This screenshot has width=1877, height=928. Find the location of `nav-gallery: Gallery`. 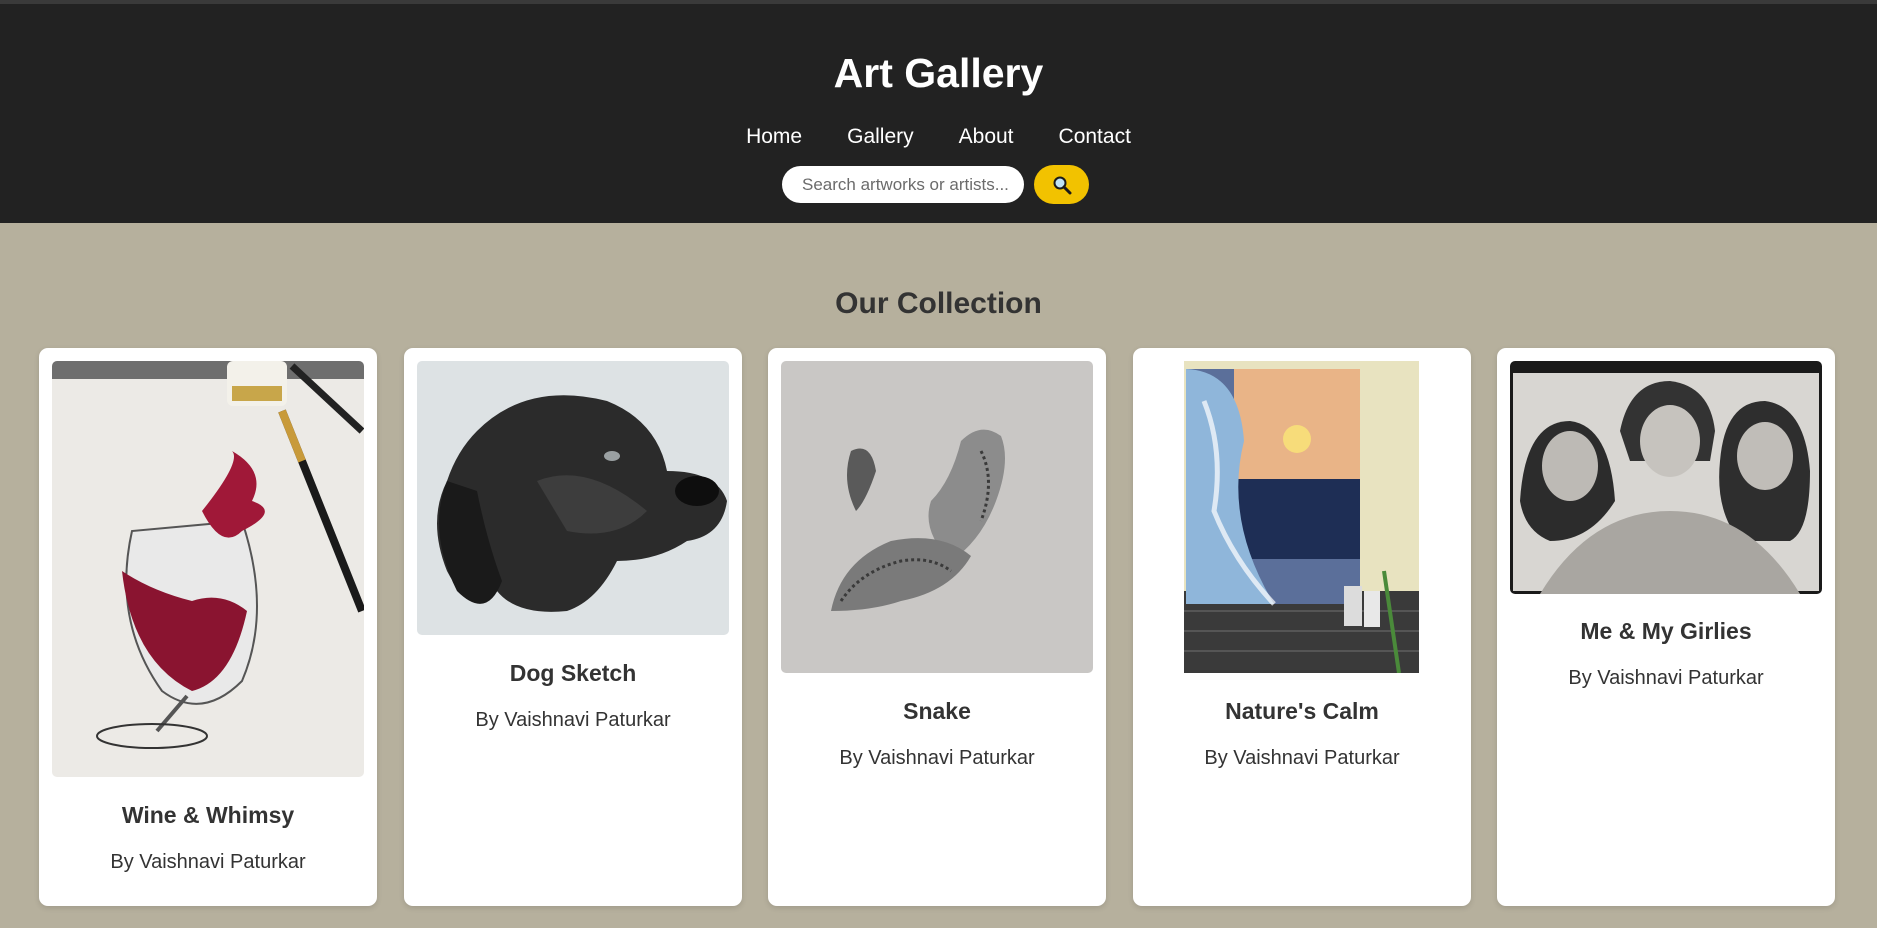

nav-gallery: Gallery is located at coordinates (880, 137).